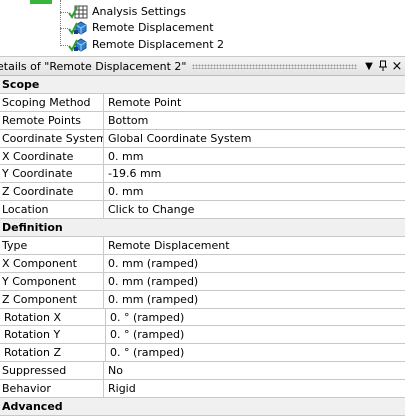 Image resolution: width=405 pixels, height=419 pixels. Describe the element at coordinates (52, 299) in the screenshot. I see `property-name: Z Component` at that location.